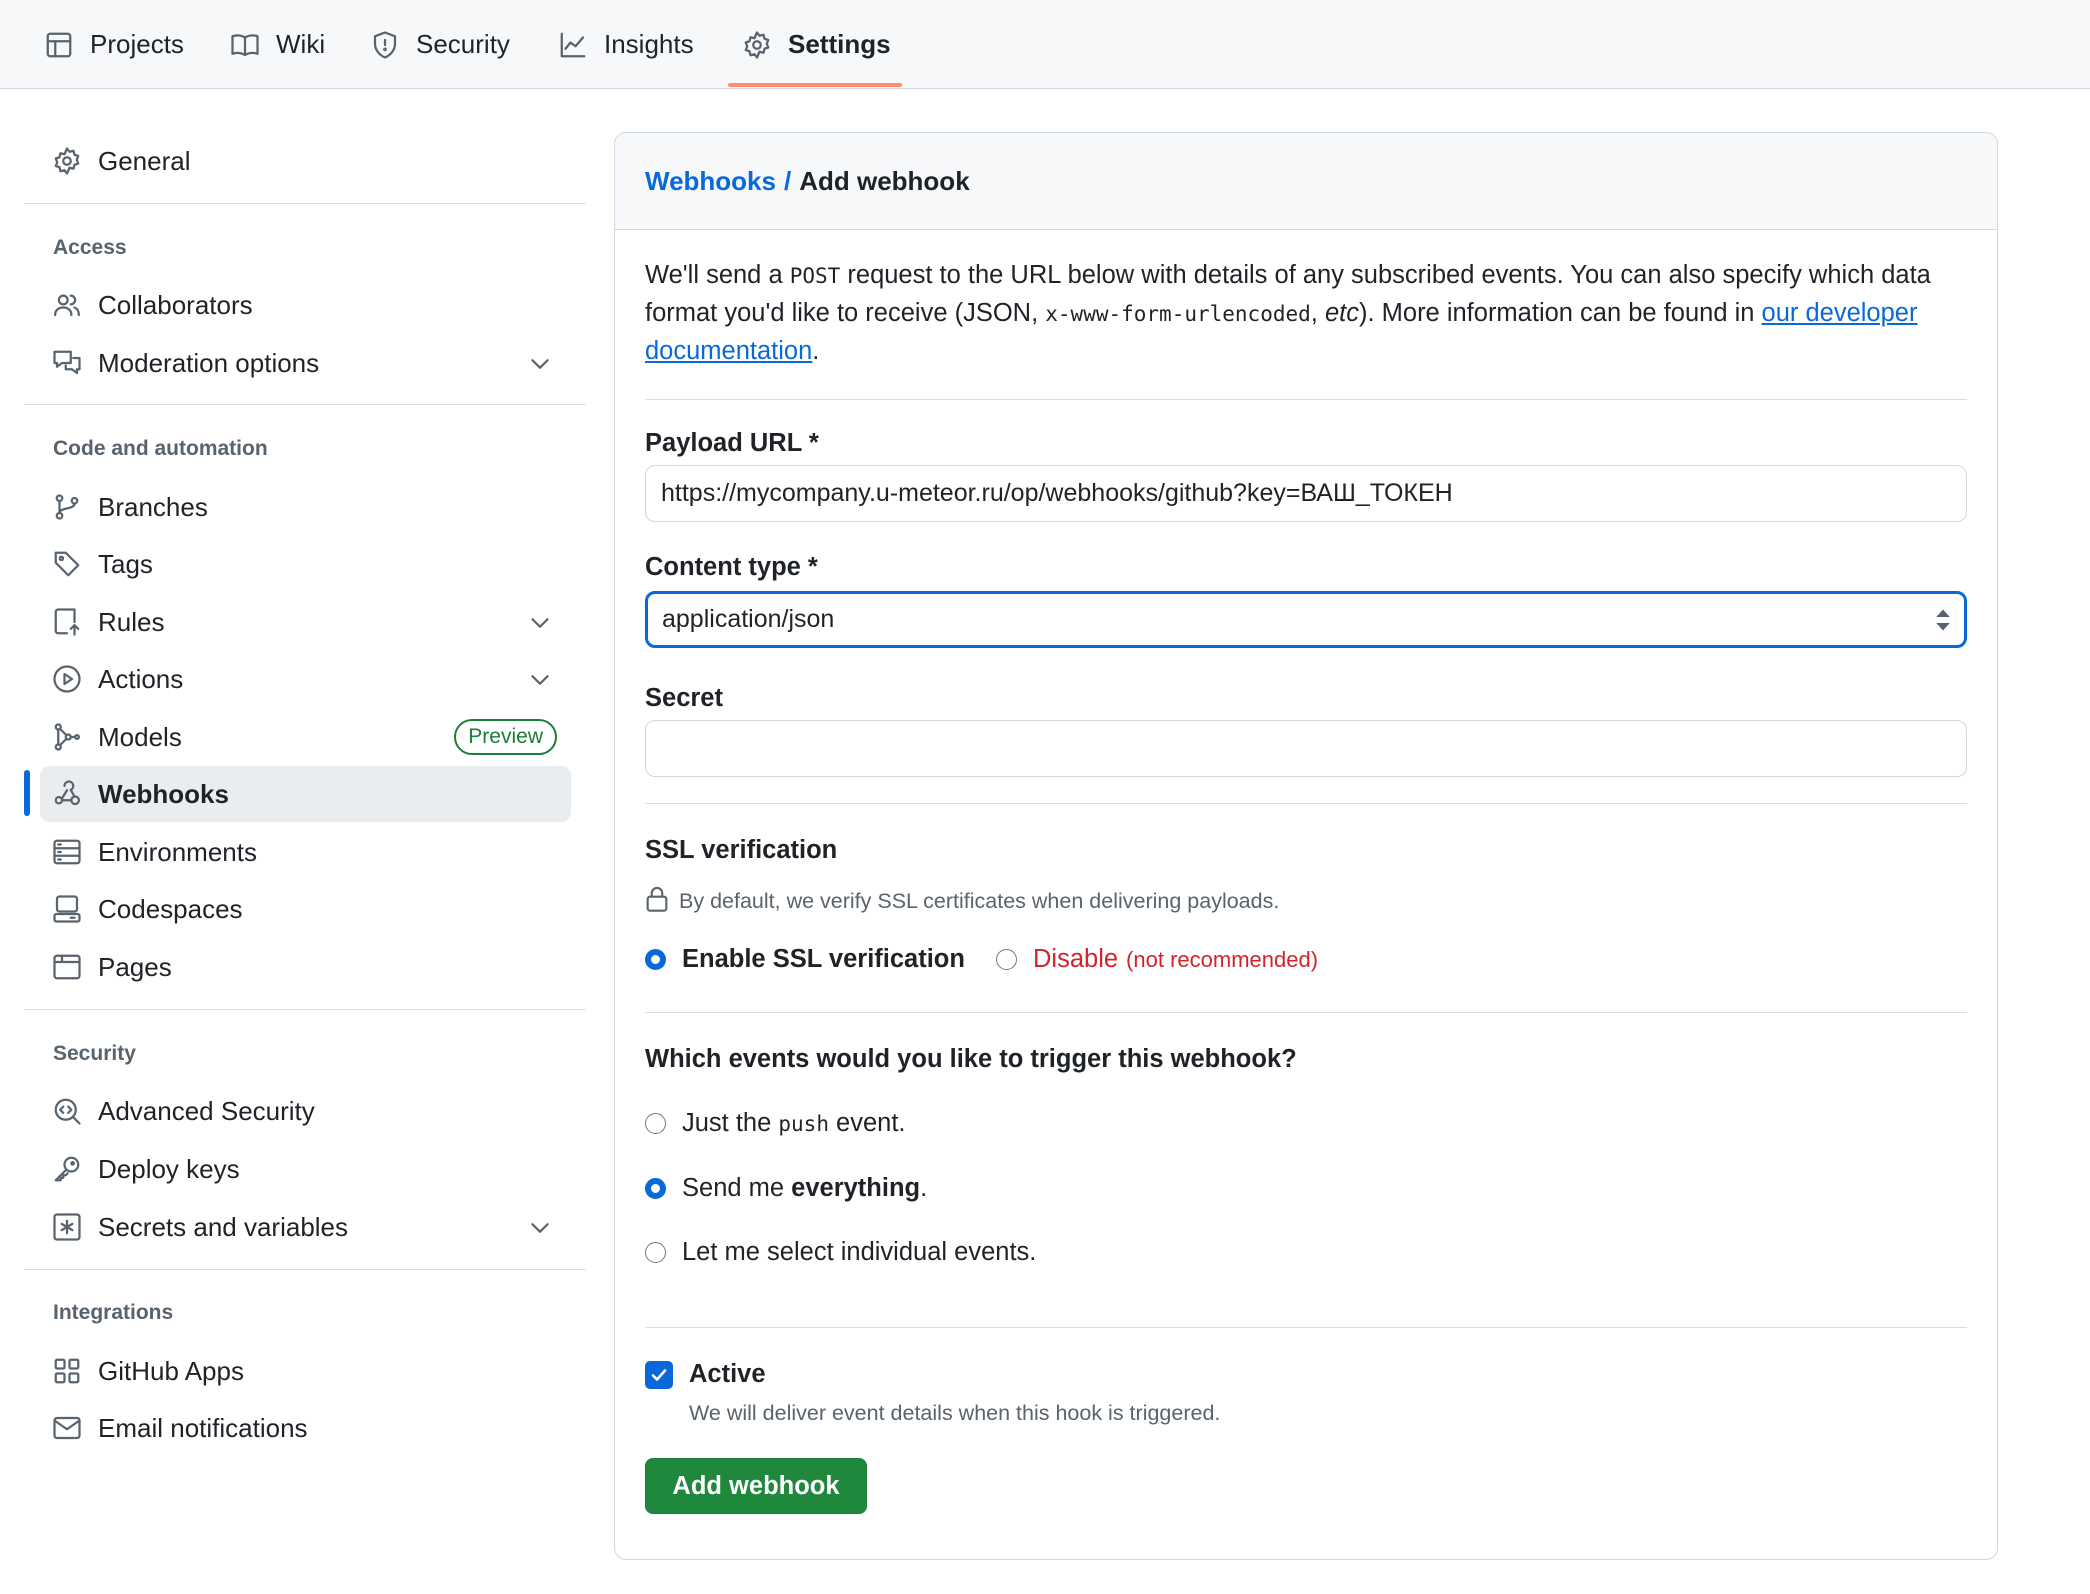  Describe the element at coordinates (884, 180) in the screenshot. I see `page-title: Add webhook` at that location.